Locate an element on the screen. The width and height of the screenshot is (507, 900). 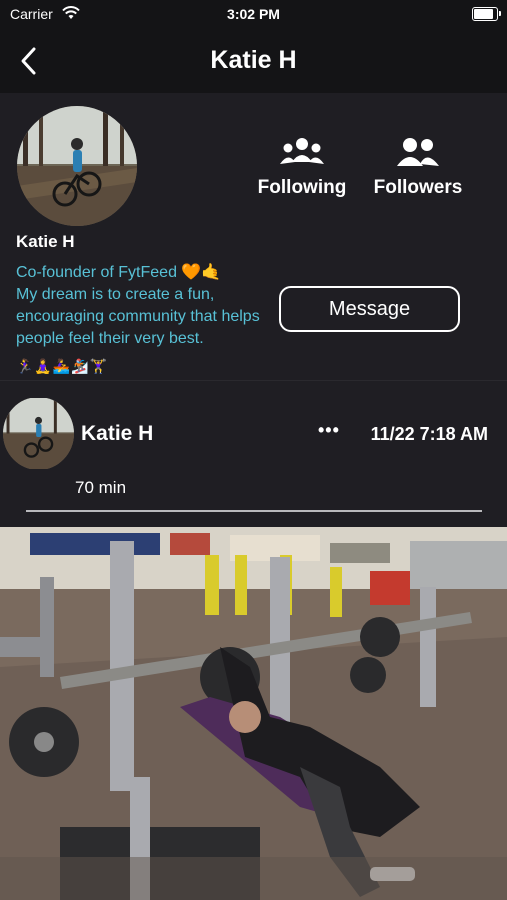
post-author-avatar is located at coordinates (38, 433).